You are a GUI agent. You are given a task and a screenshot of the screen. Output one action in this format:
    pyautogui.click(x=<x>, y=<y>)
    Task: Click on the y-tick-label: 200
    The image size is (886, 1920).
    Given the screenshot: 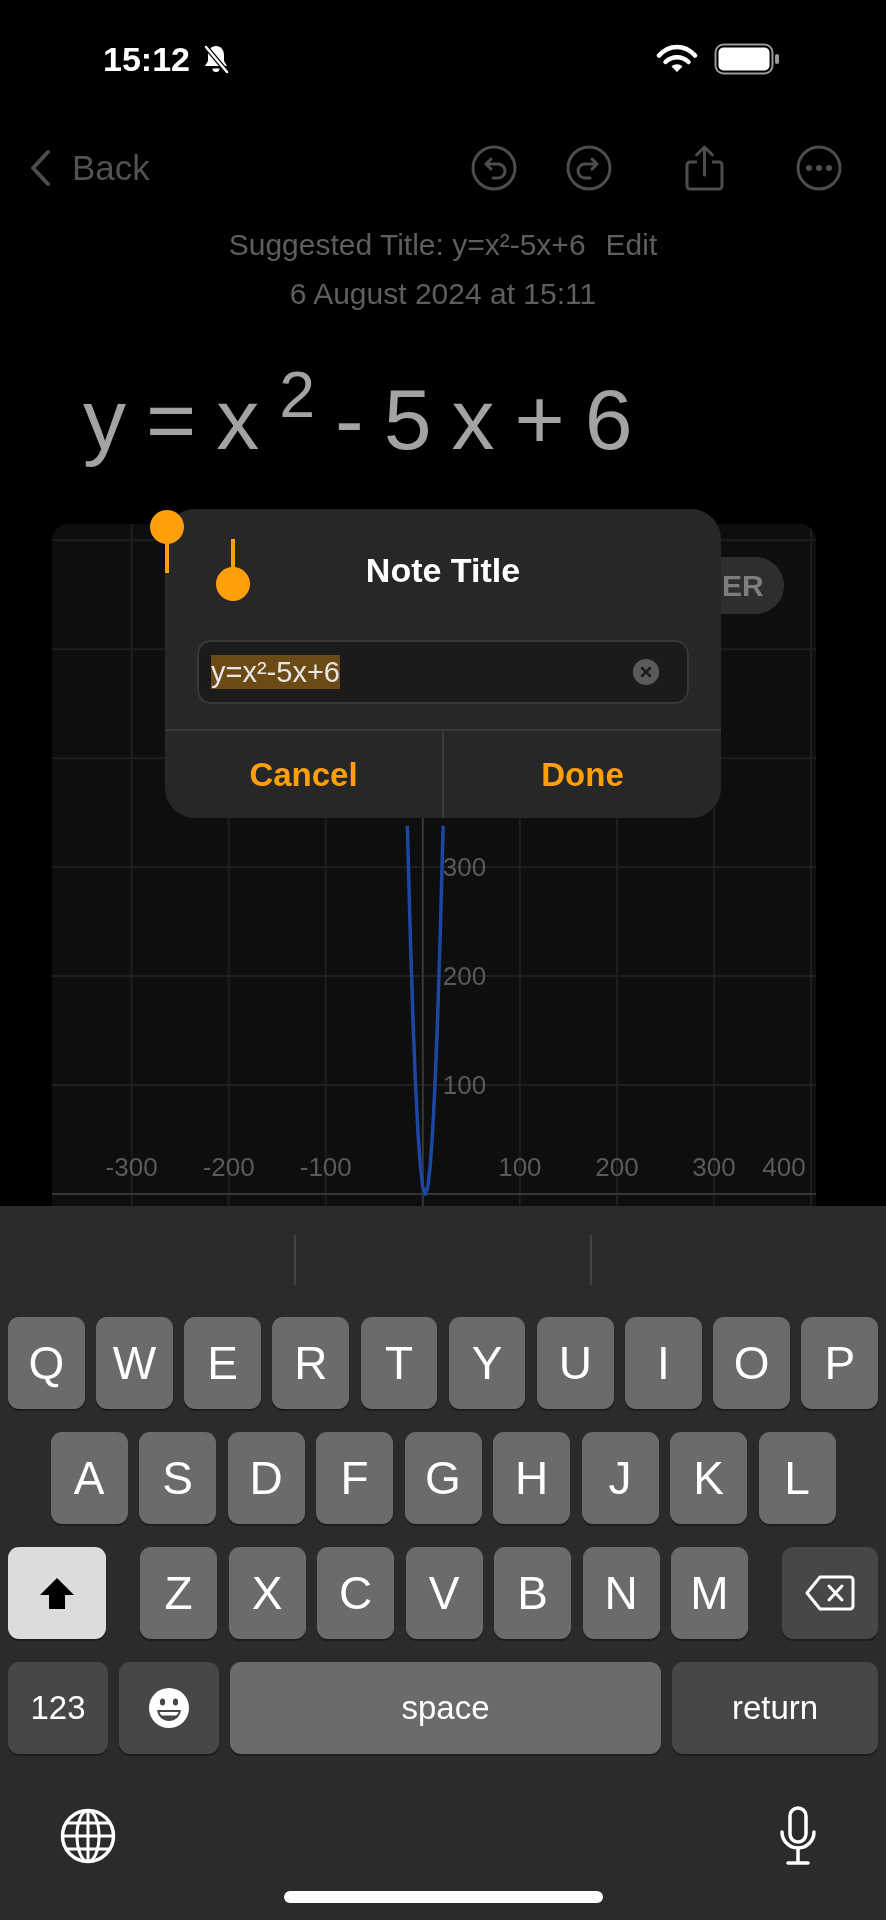 What is the action you would take?
    pyautogui.click(x=464, y=976)
    